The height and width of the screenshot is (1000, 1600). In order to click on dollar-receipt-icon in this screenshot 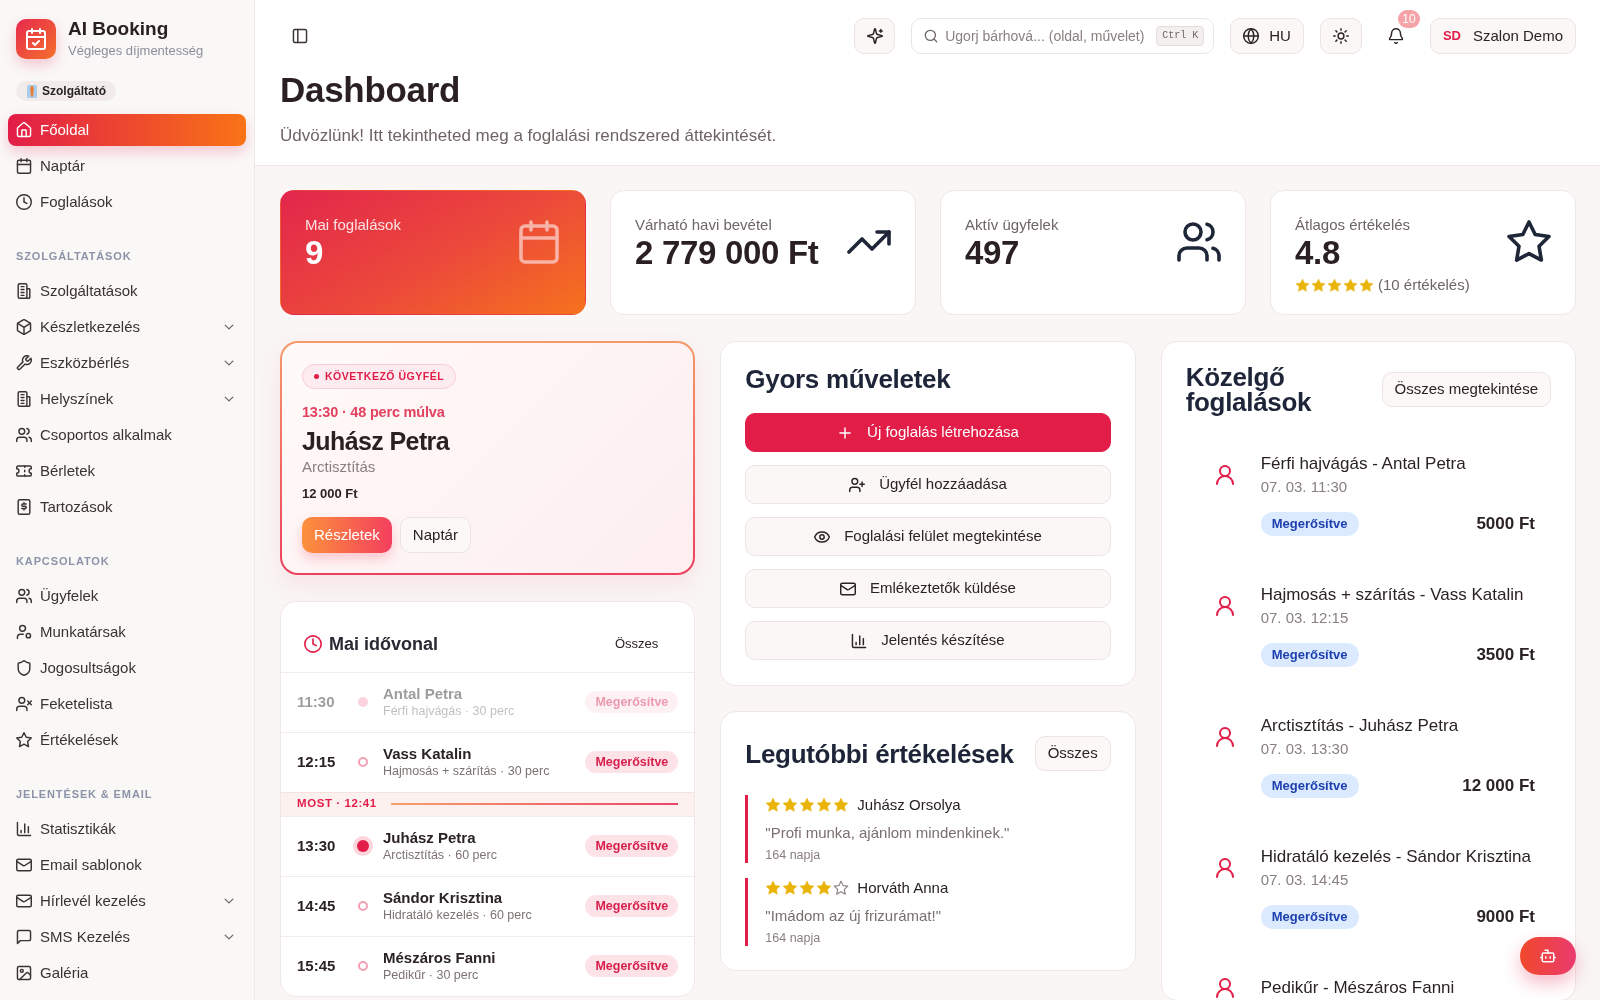, I will do `click(24, 507)`.